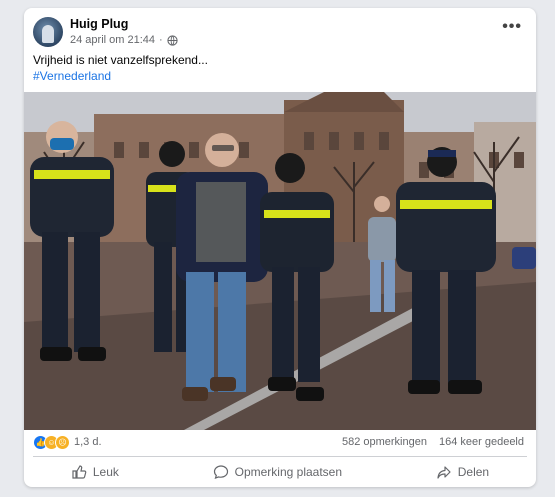 This screenshot has width=555, height=497. Describe the element at coordinates (105, 472) in the screenshot. I see `like-label: Leuk` at that location.